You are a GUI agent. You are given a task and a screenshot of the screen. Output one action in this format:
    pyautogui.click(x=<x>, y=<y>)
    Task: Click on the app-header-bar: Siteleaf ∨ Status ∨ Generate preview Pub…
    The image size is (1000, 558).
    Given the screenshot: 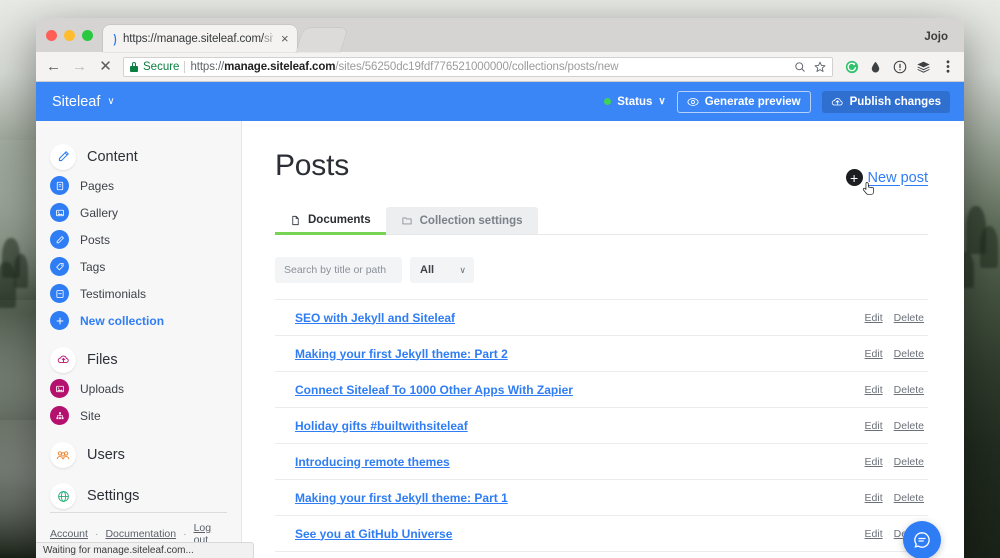 What is the action you would take?
    pyautogui.click(x=500, y=101)
    